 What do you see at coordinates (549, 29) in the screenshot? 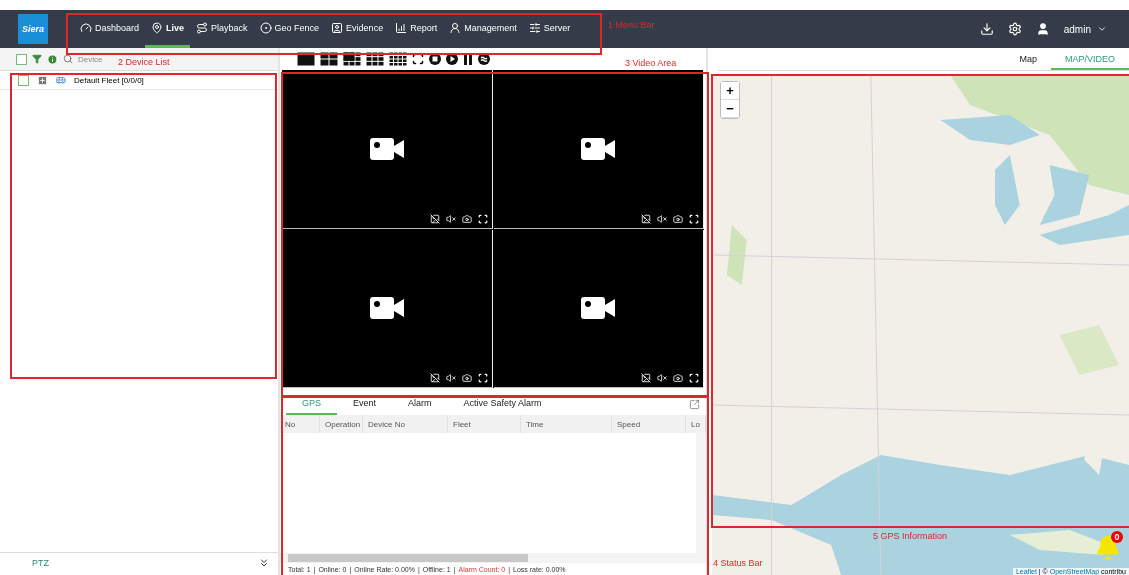
I see `nav-tab: Server` at bounding box center [549, 29].